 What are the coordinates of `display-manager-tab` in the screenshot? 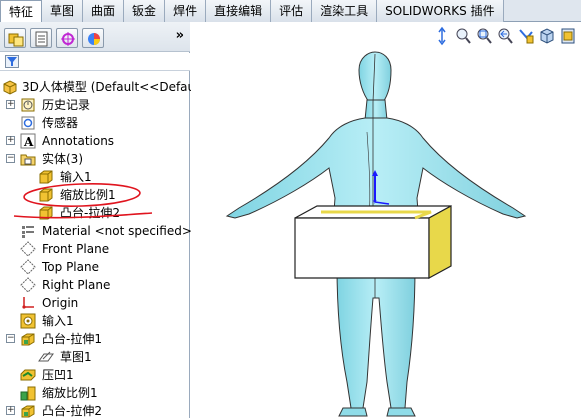 It's located at (93, 38).